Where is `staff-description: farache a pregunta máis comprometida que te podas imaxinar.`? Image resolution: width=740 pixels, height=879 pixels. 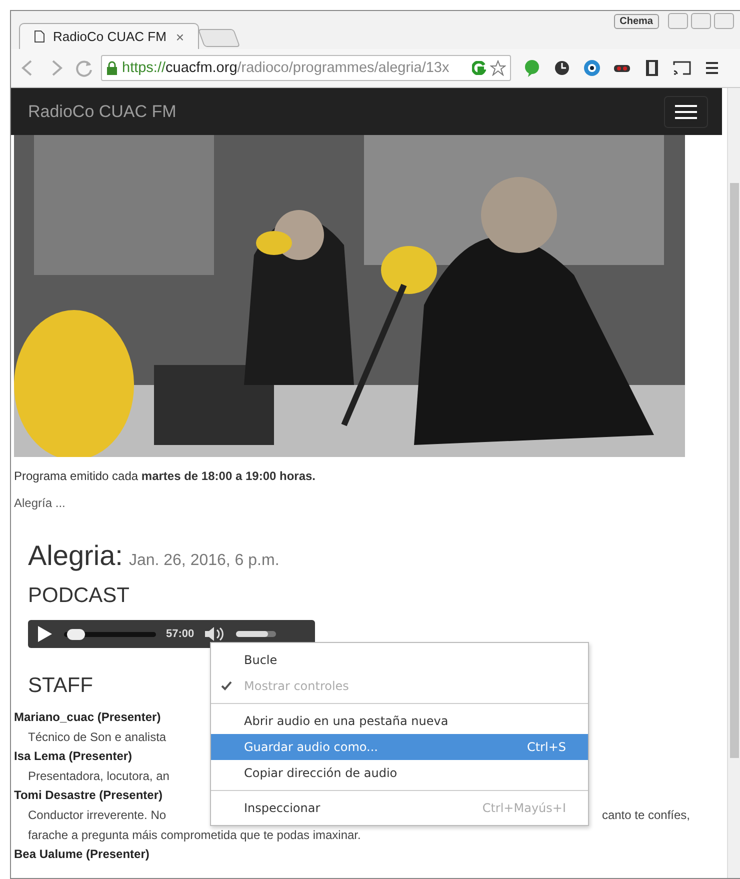
staff-description: farache a pregunta máis comprometida que te podas imaxinar. is located at coordinates (194, 835).